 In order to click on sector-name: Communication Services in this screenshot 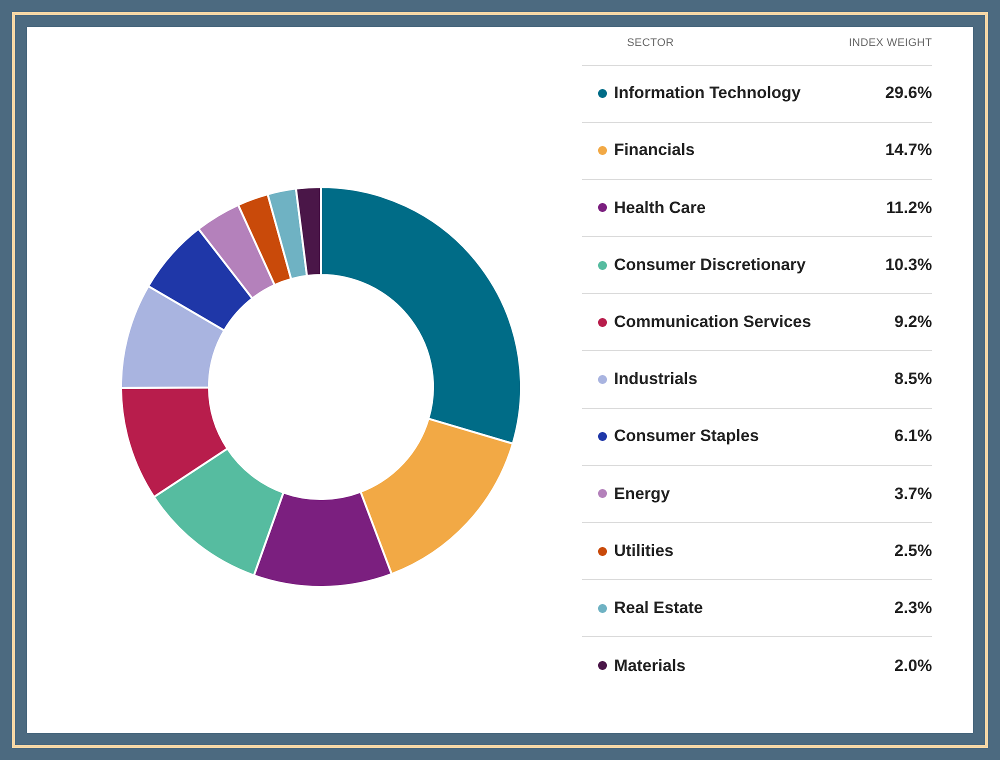, I will do `click(713, 322)`.